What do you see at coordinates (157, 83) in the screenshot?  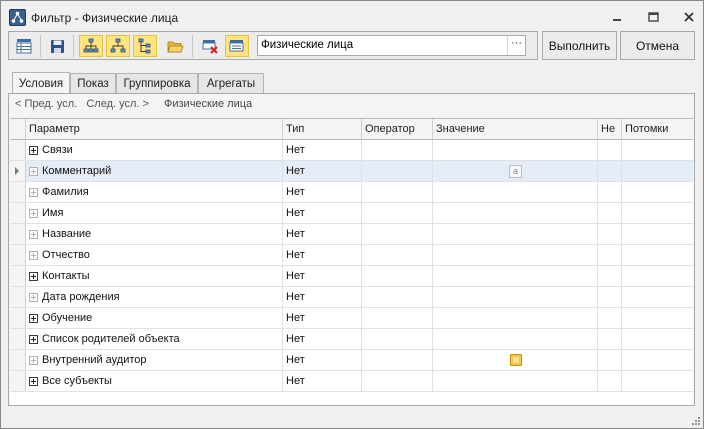 I see `tab-grouping: Группировка` at bounding box center [157, 83].